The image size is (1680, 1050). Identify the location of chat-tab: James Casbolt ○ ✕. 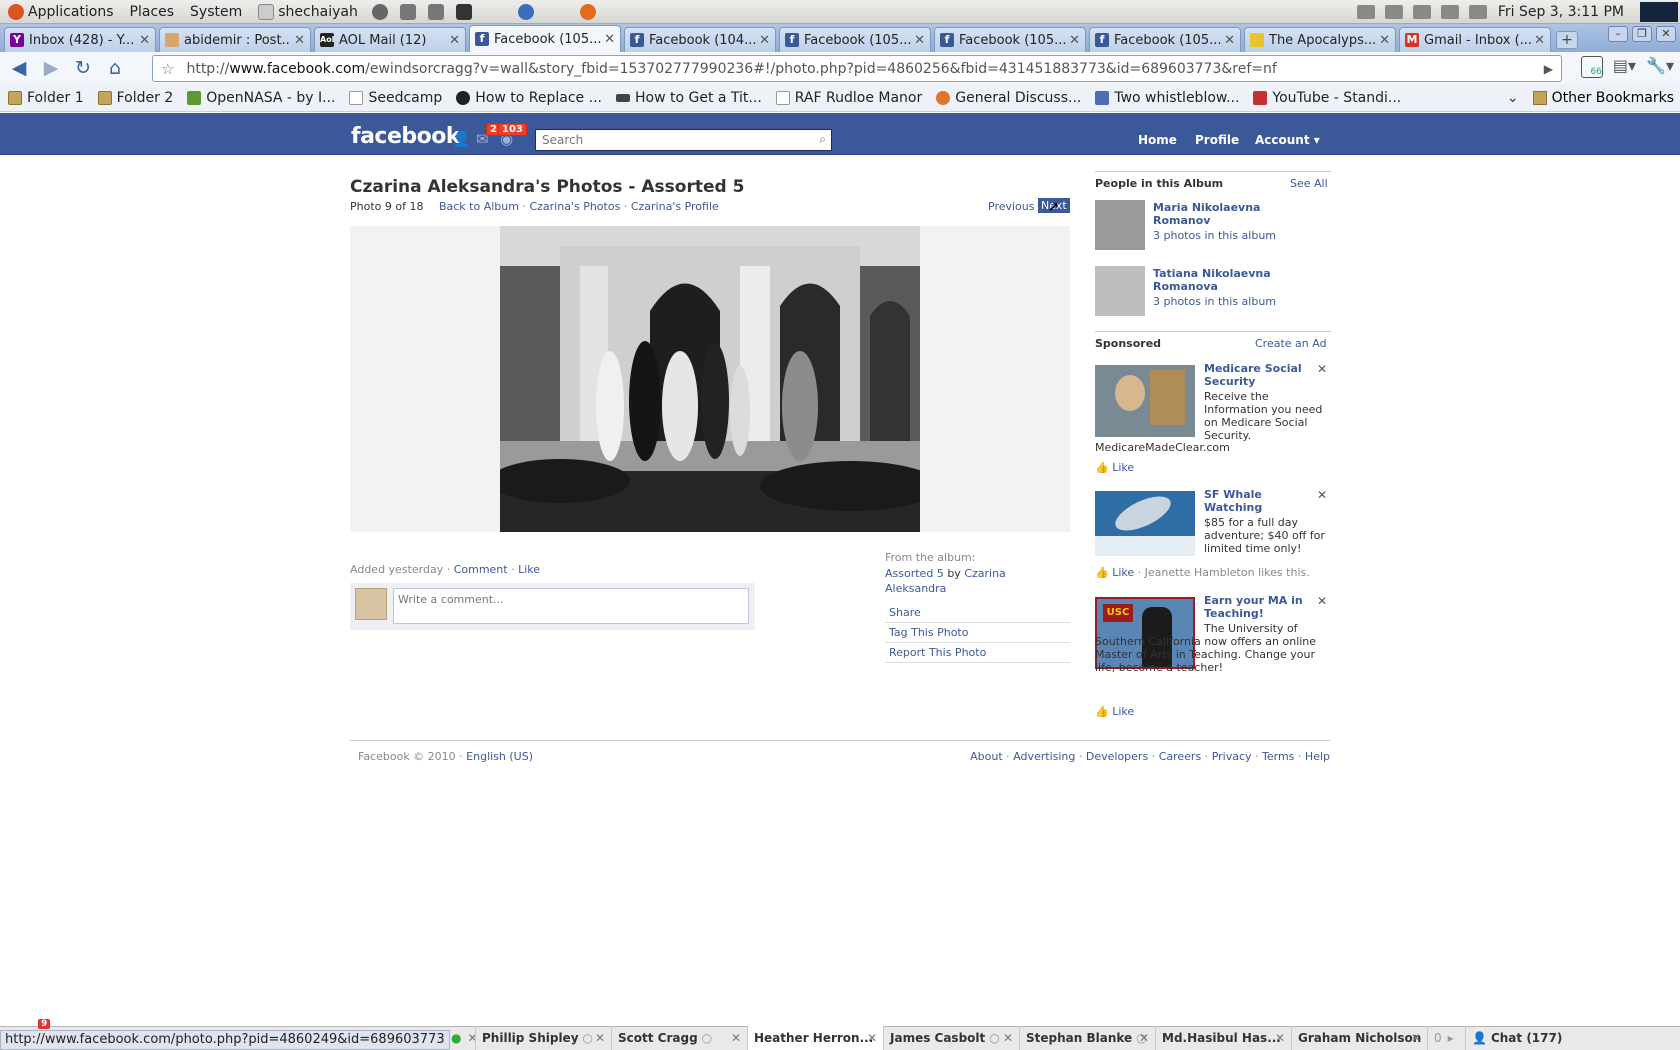
(951, 1038).